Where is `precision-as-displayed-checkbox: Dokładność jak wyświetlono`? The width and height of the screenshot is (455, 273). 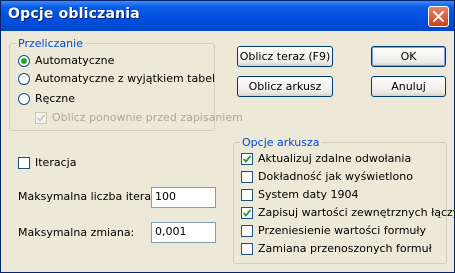 precision-as-displayed-checkbox: Dokładność jak wyświetlono is located at coordinates (327, 176).